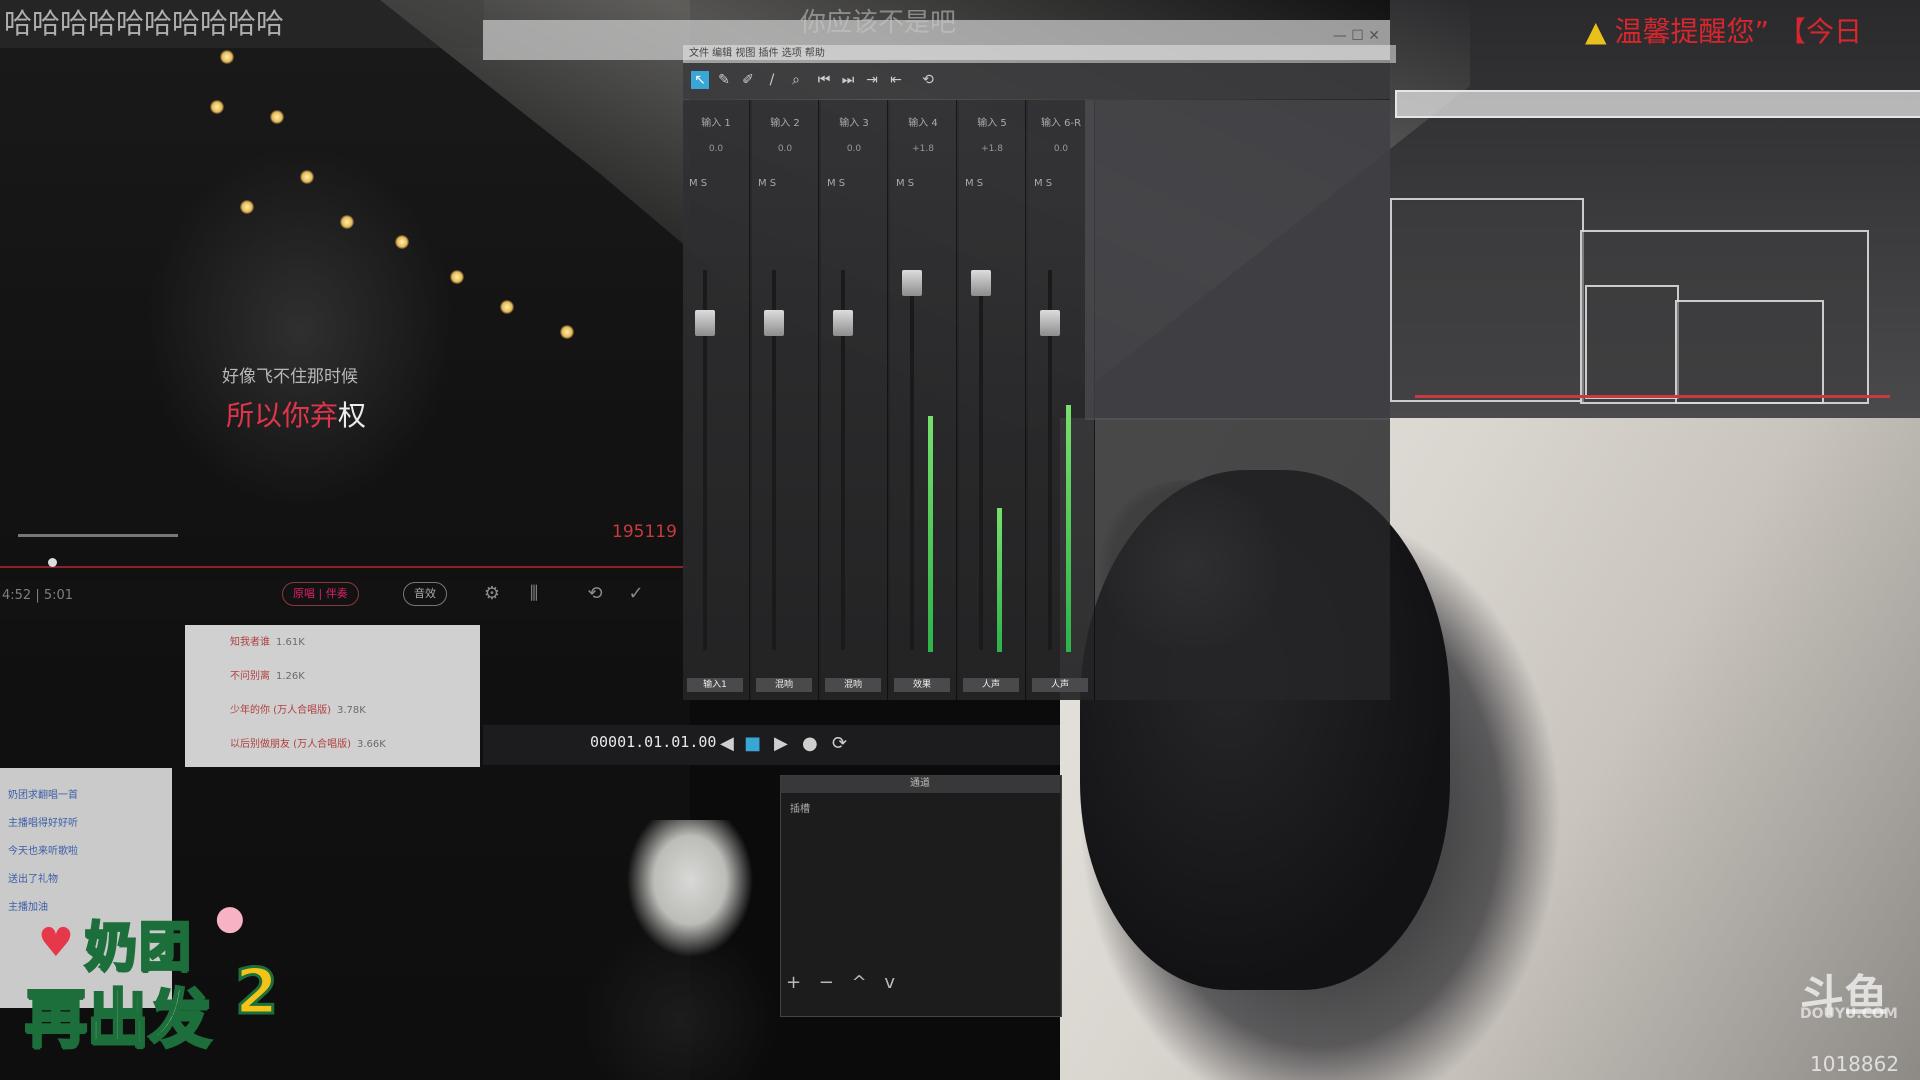  What do you see at coordinates (52, 562) in the screenshot?
I see `progress-handle` at bounding box center [52, 562].